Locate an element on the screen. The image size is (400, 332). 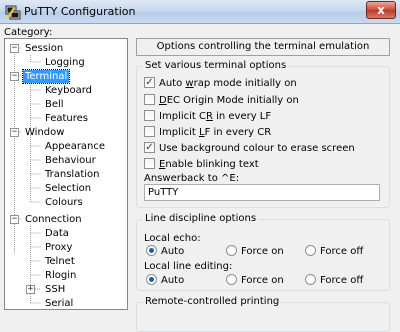
blinking-text-checkbox: Enable blinking text is located at coordinates (201, 164).